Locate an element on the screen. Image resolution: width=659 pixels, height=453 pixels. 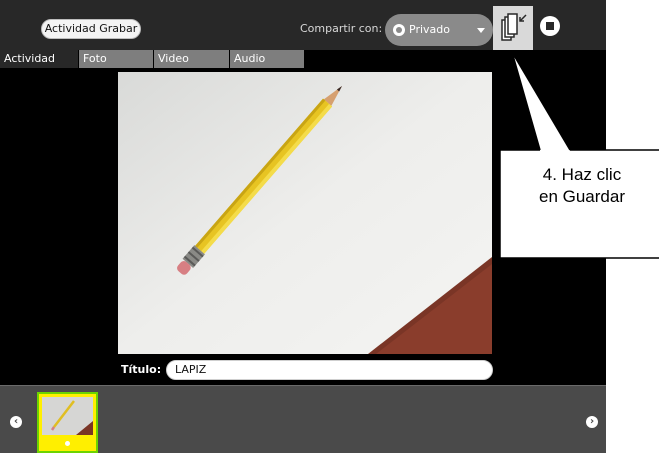
callout-text: 4. Haz clic en Guardar is located at coordinates (582, 186).